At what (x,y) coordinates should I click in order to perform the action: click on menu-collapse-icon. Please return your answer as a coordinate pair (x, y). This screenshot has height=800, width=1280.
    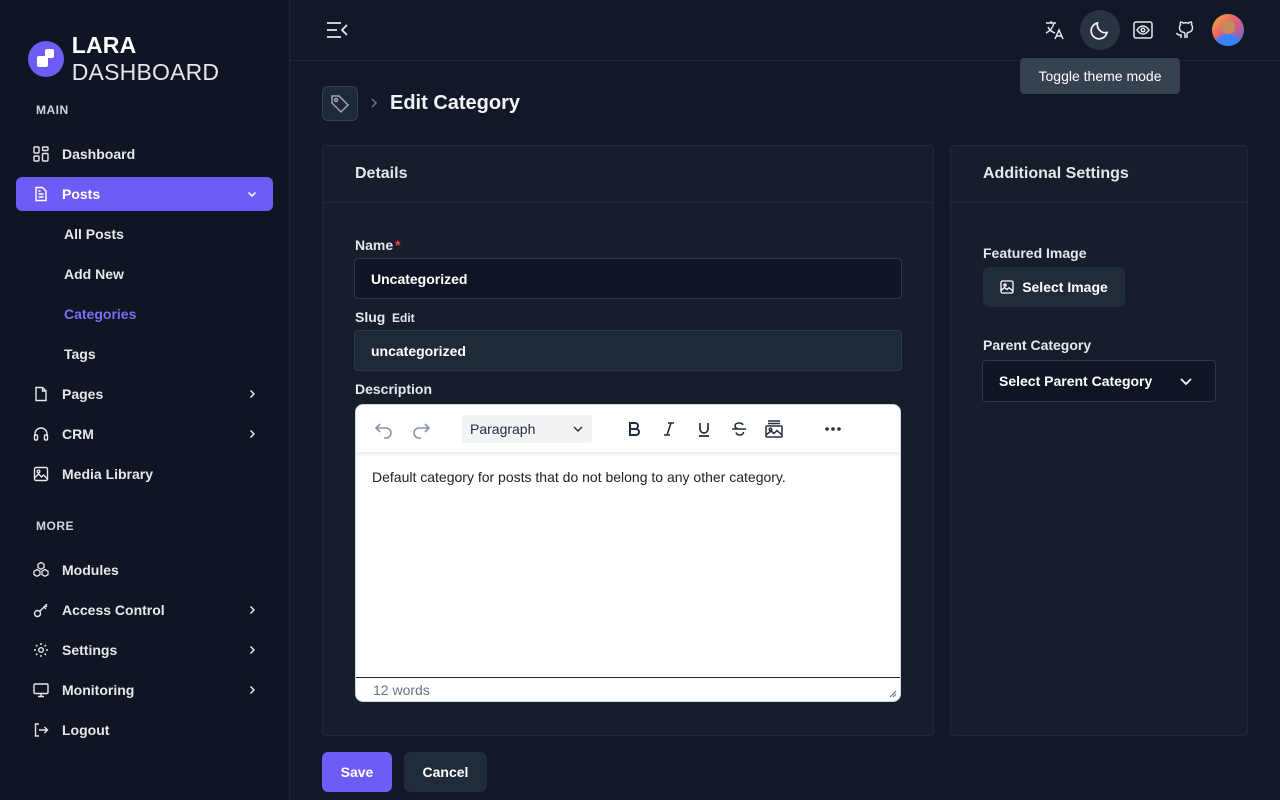
    Looking at the image, I should click on (337, 30).